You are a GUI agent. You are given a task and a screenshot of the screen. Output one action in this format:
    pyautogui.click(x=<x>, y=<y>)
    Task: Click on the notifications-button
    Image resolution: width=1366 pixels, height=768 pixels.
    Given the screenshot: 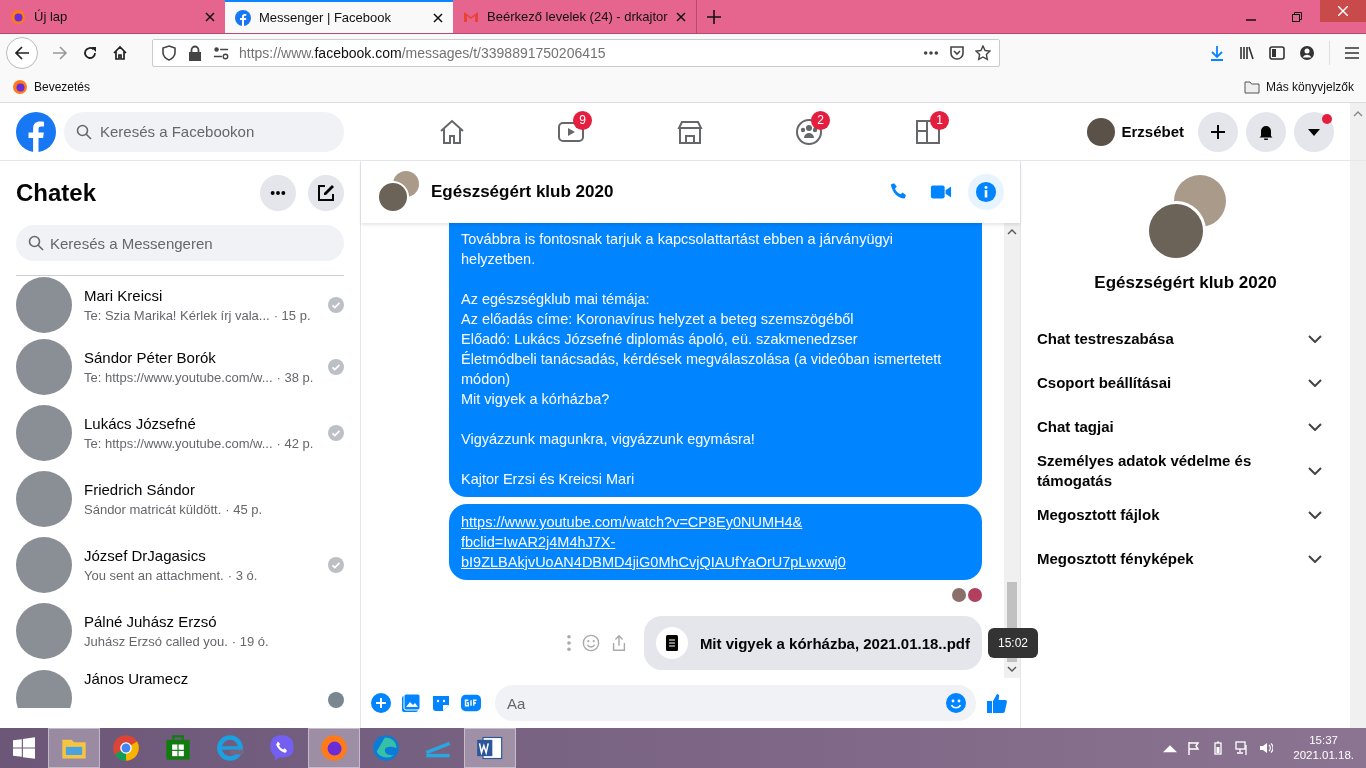 What is the action you would take?
    pyautogui.click(x=1266, y=131)
    